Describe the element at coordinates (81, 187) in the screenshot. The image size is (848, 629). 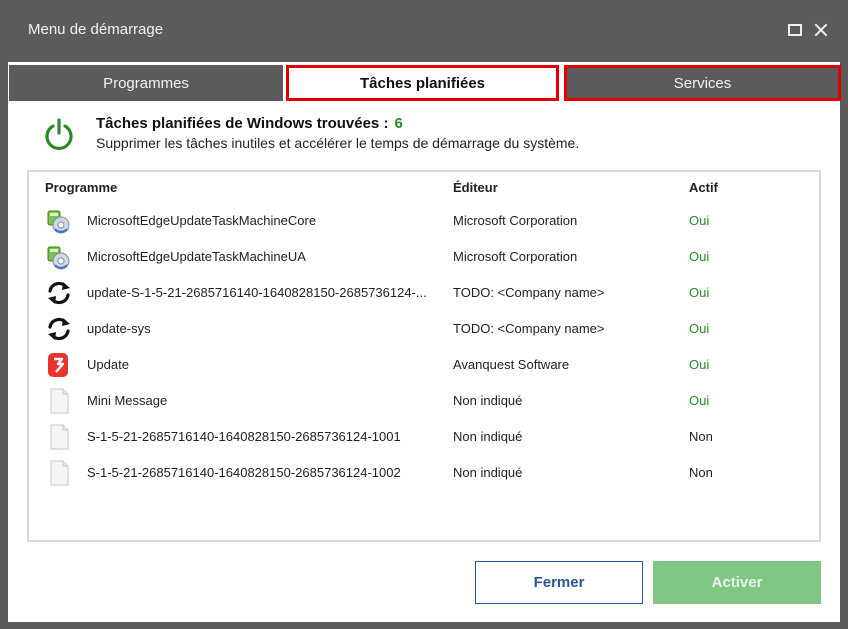
I see `column-header-program: Programme` at that location.